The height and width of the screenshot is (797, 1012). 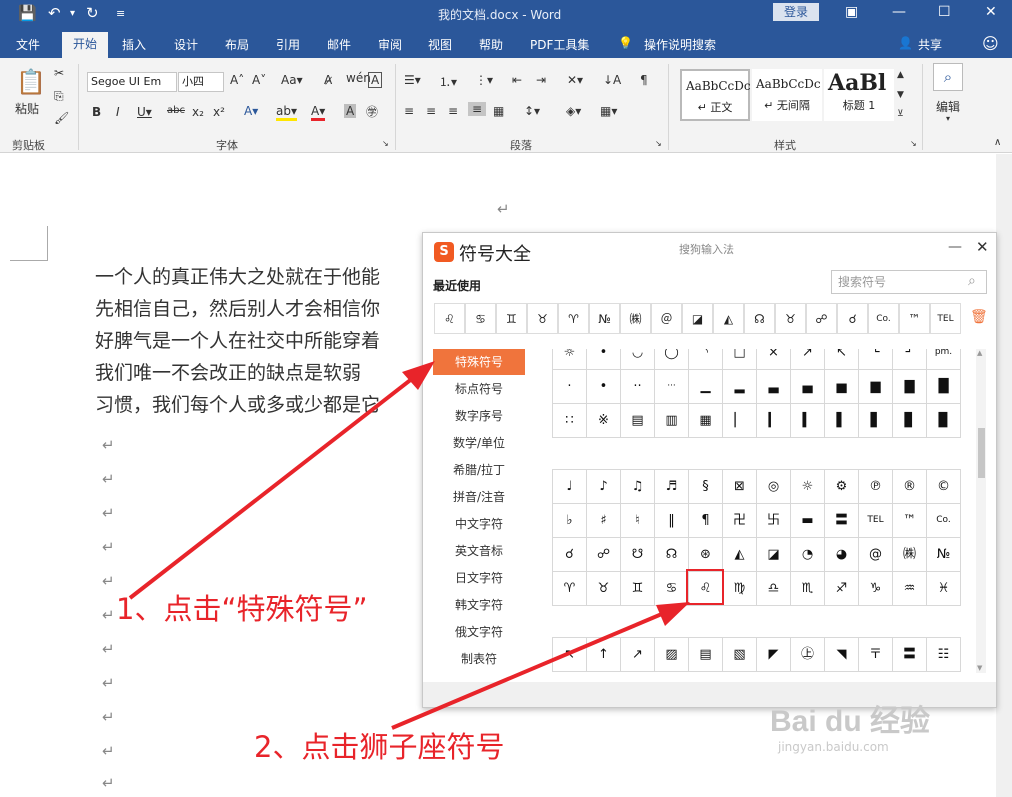 What do you see at coordinates (534, 668) in the screenshot?
I see `arrow-2-shaft` at bounding box center [534, 668].